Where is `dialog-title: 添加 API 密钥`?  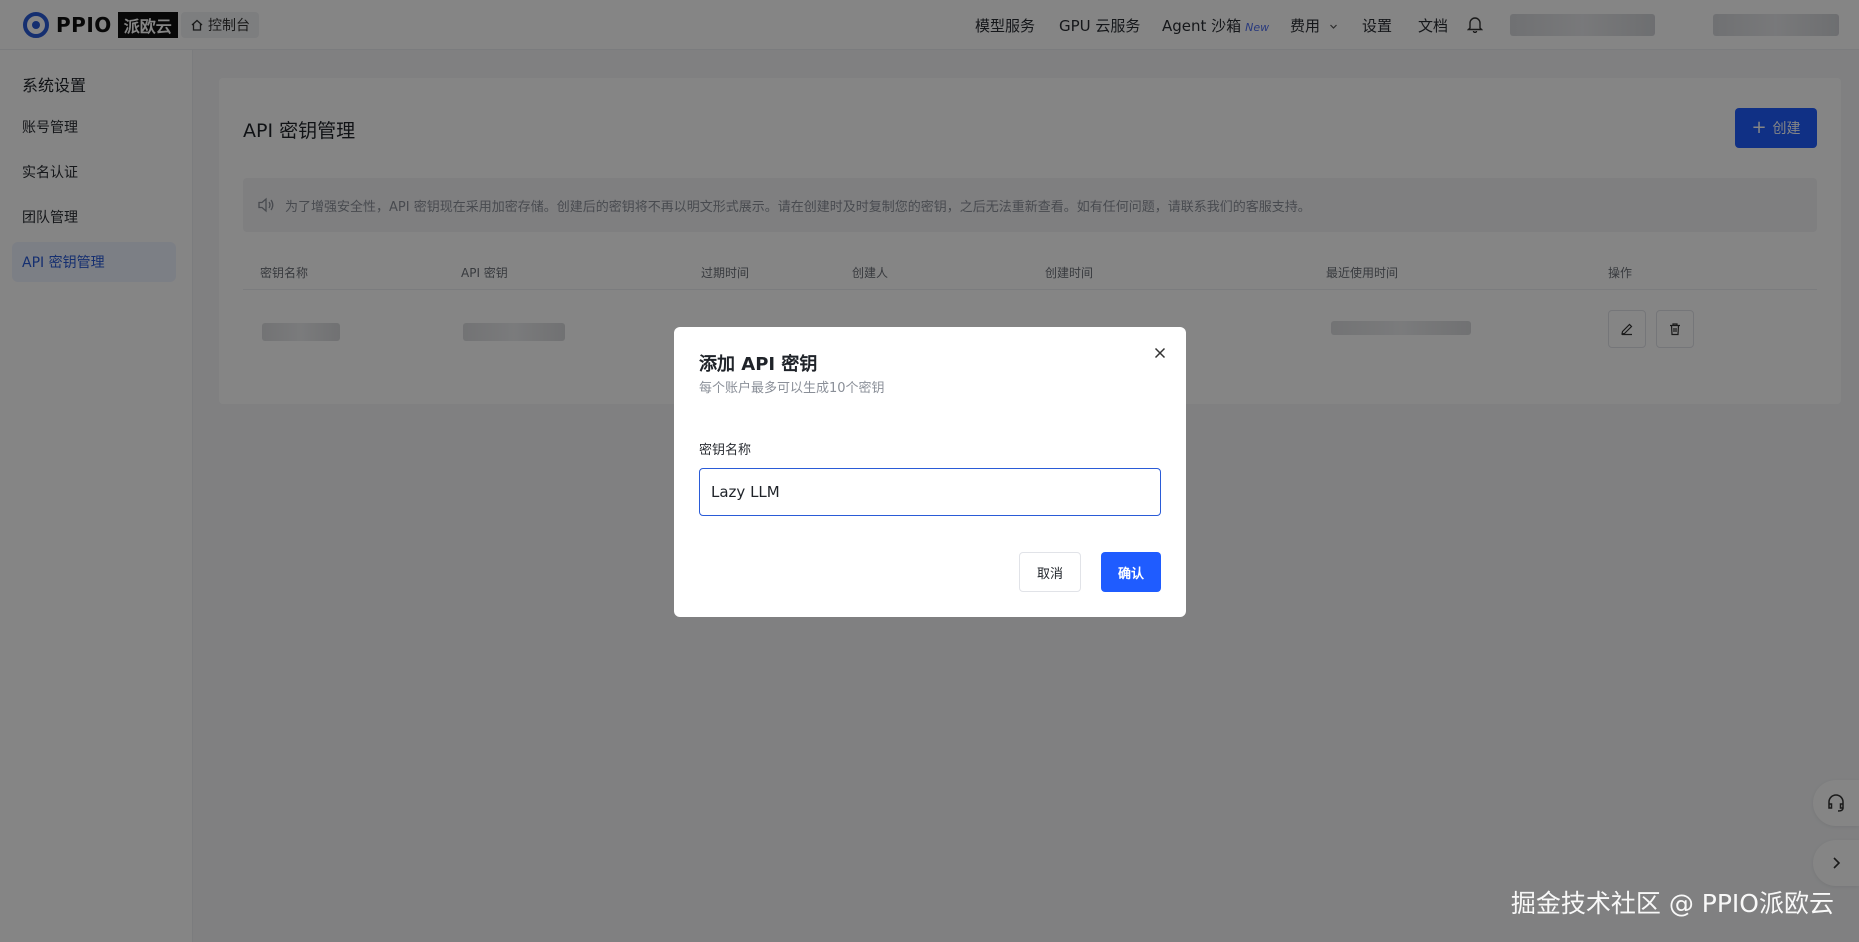 dialog-title: 添加 API 密钥 is located at coordinates (758, 364).